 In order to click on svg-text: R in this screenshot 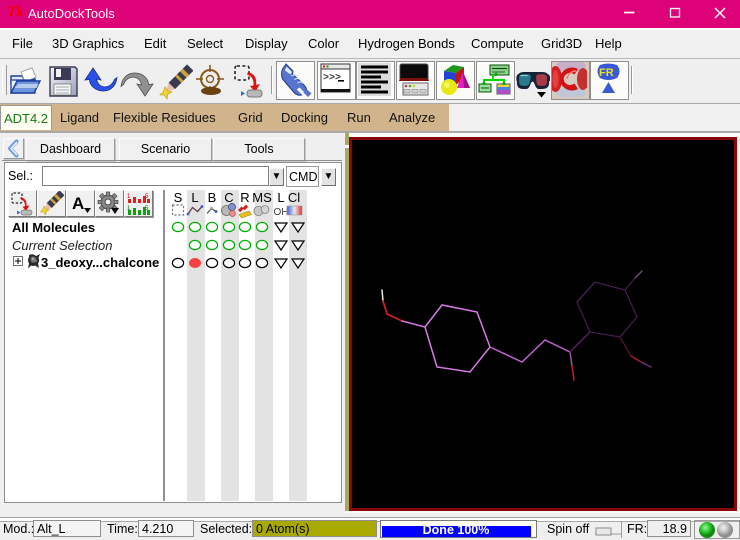, I will do `click(244, 197)`.